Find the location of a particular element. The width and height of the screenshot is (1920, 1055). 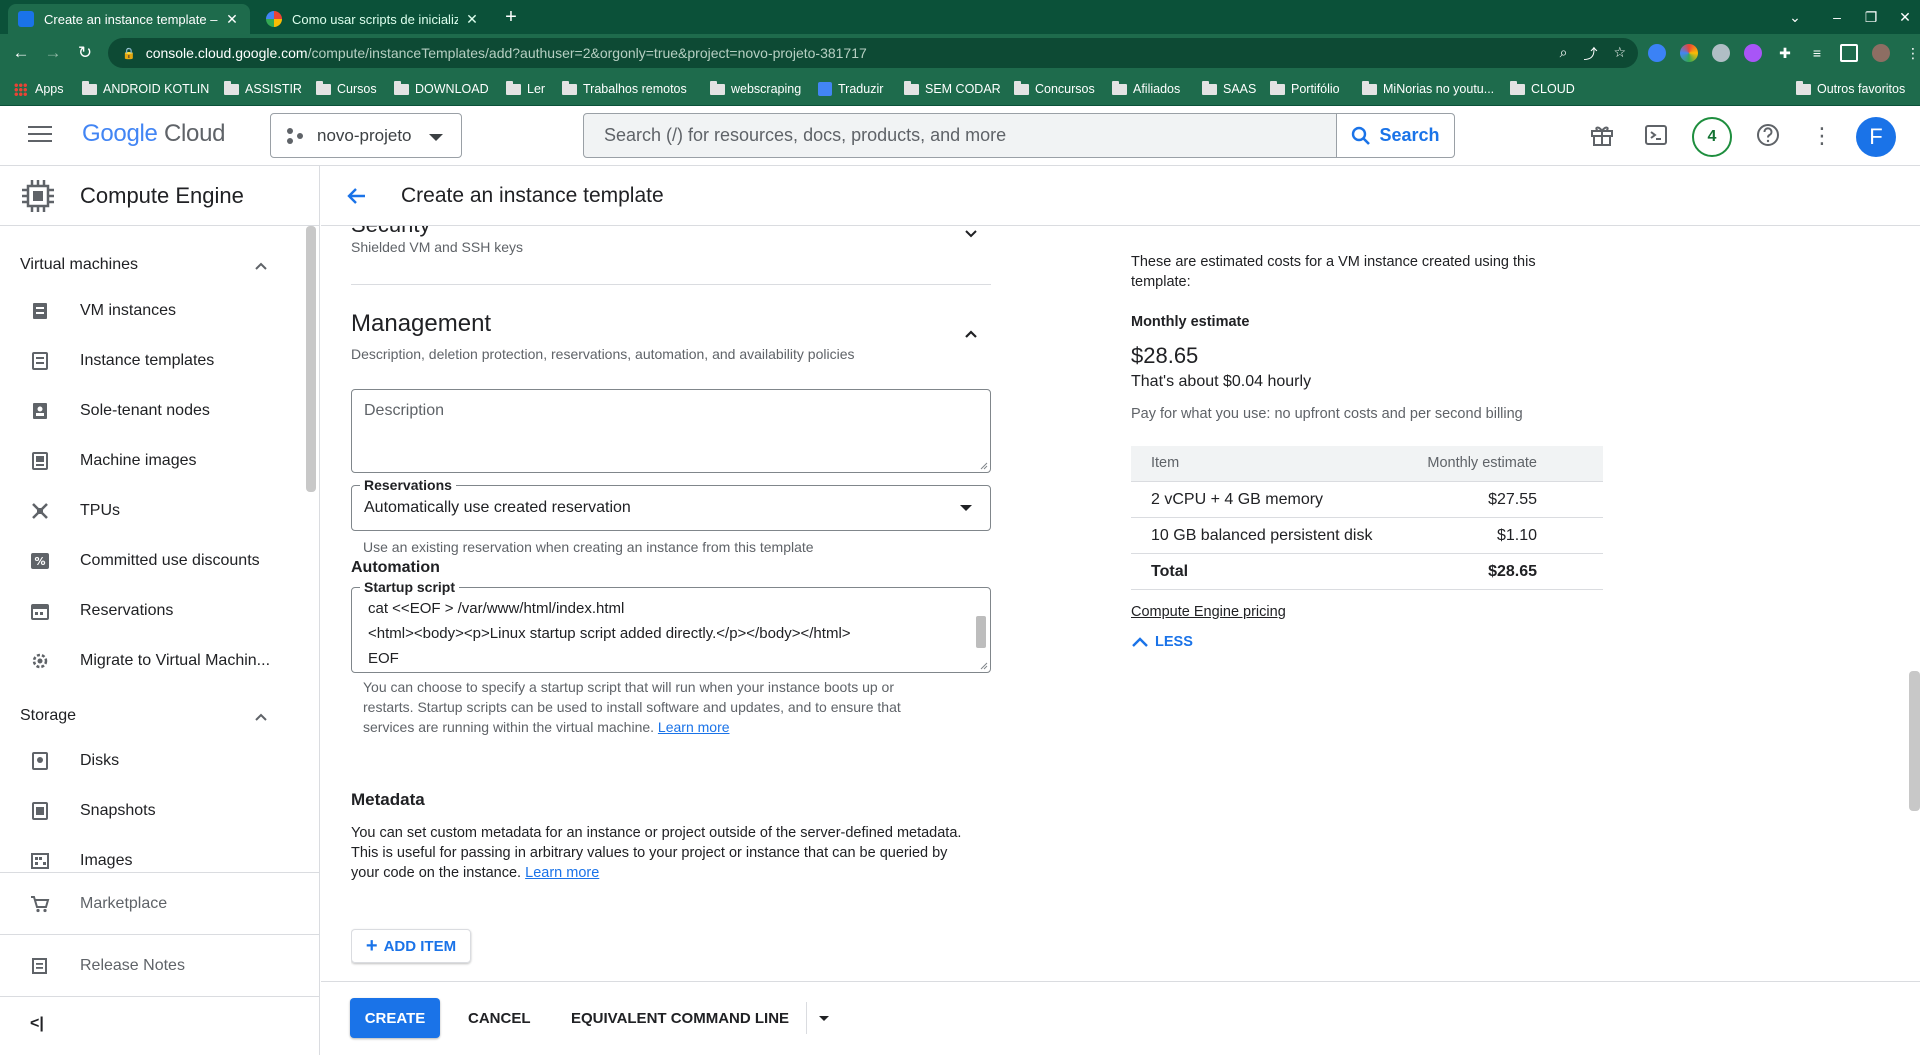

sidebar-item-tpus: TPUs is located at coordinates (150, 511).